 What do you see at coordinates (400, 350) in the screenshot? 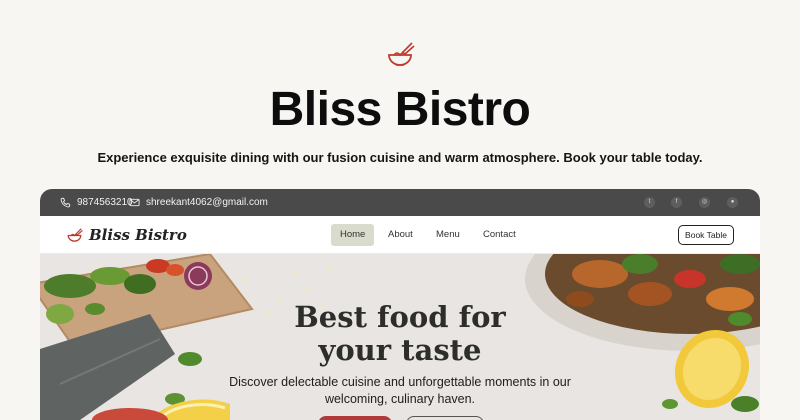
I see `hero-title-line-2: your taste` at bounding box center [400, 350].